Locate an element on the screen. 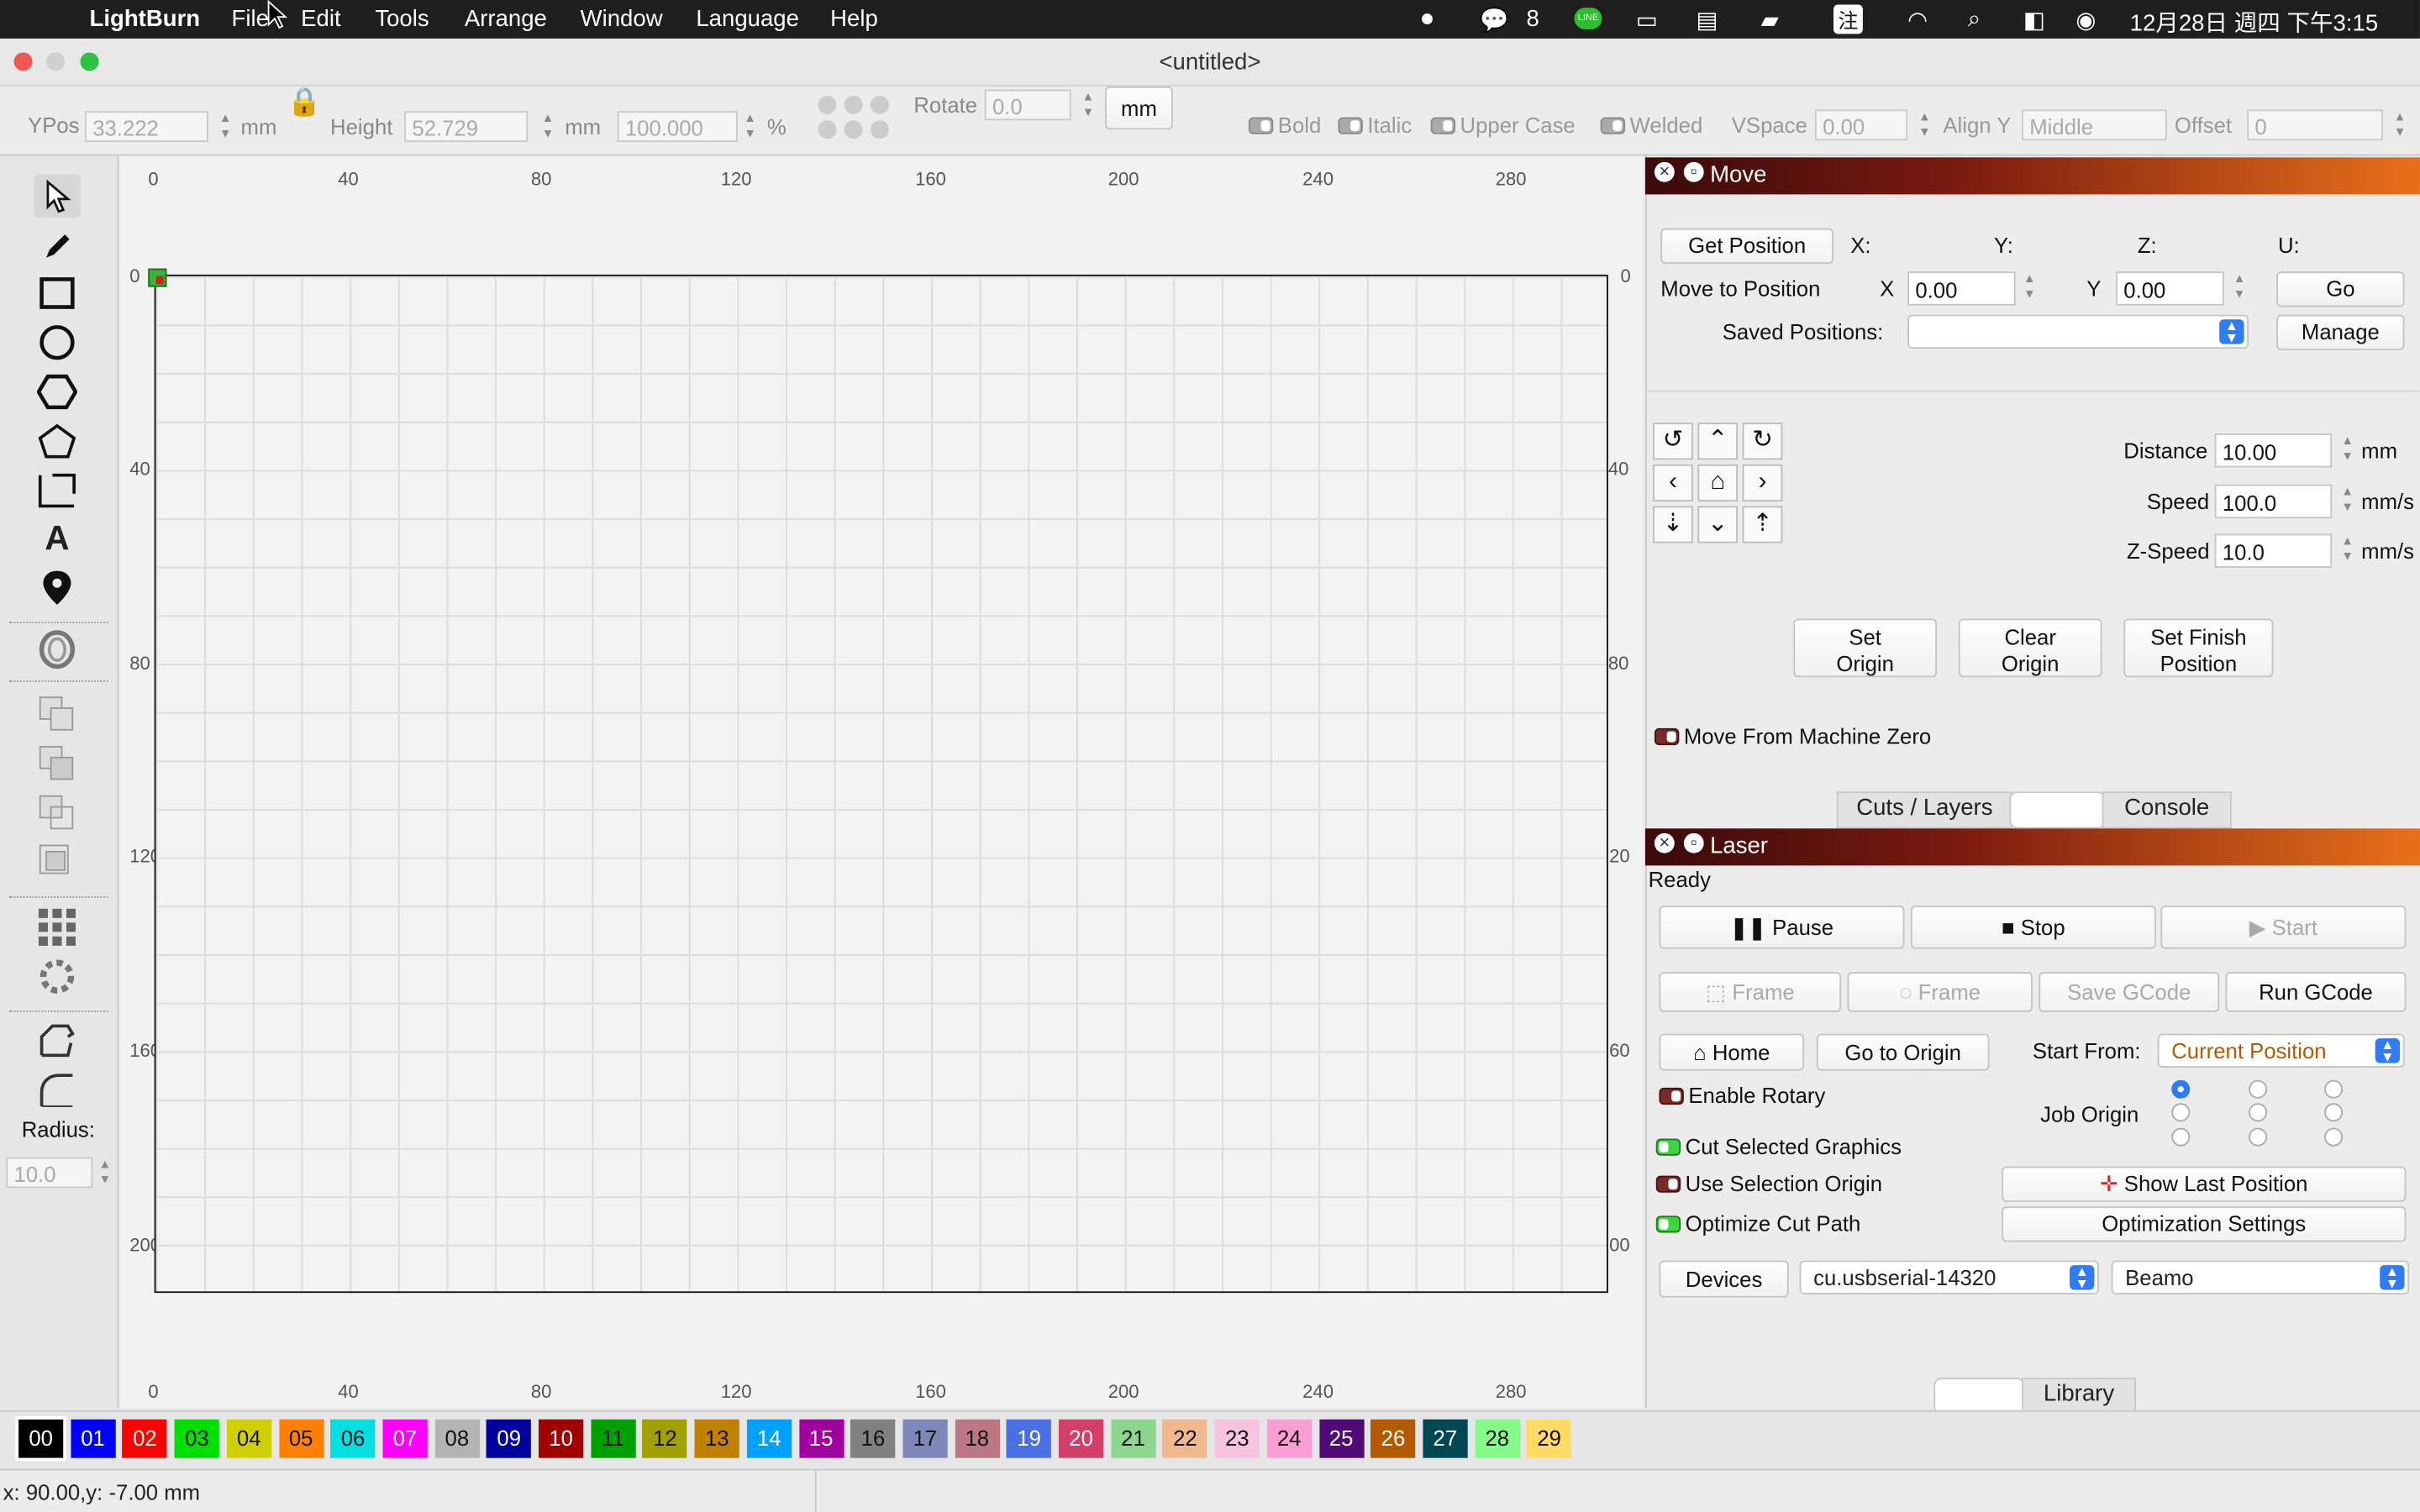 The height and width of the screenshot is (1512, 2420). rotate-ccw-button: ↺ is located at coordinates (1673, 441).